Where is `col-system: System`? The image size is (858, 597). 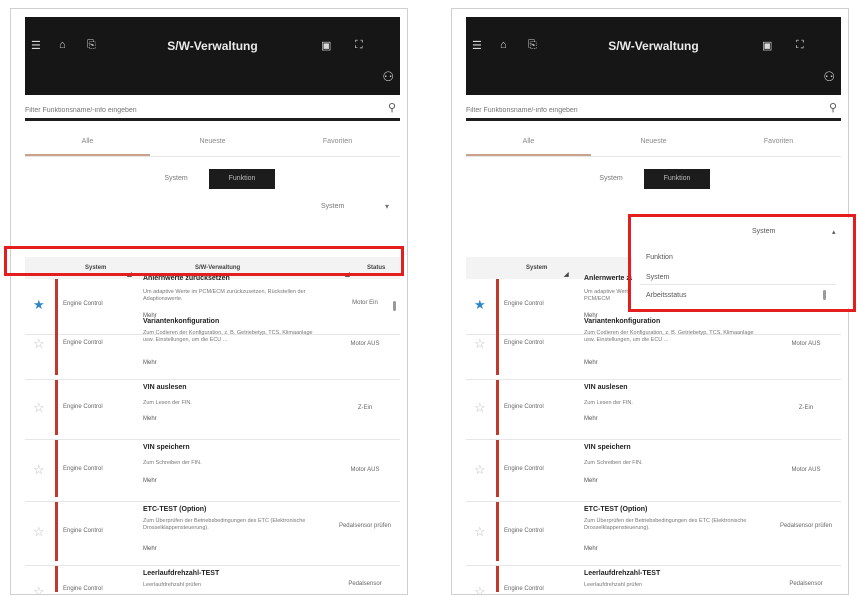
col-system: System is located at coordinates (536, 268).